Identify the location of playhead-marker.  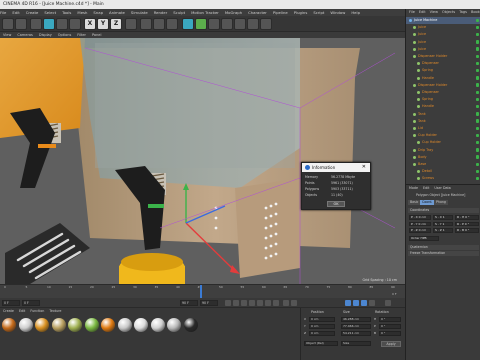
(201, 292).